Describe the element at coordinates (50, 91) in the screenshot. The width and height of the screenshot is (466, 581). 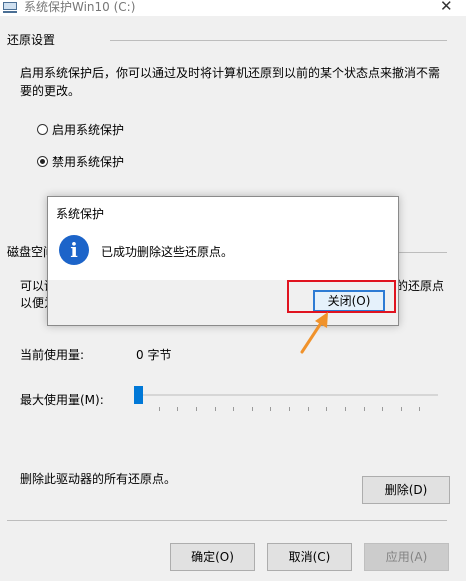
I see `restore-description-line2: 要的更改。` at that location.